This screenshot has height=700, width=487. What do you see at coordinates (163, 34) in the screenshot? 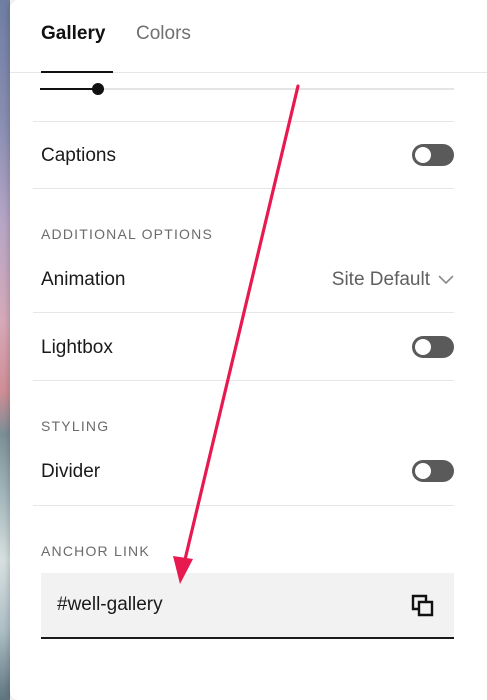
I see `tab-colors: Colors` at bounding box center [163, 34].